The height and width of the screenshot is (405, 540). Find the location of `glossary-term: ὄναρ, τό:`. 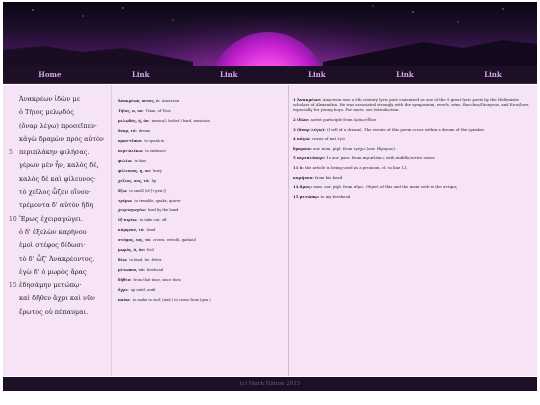

glossary-term: ὄναρ, τό: is located at coordinates (127, 130).